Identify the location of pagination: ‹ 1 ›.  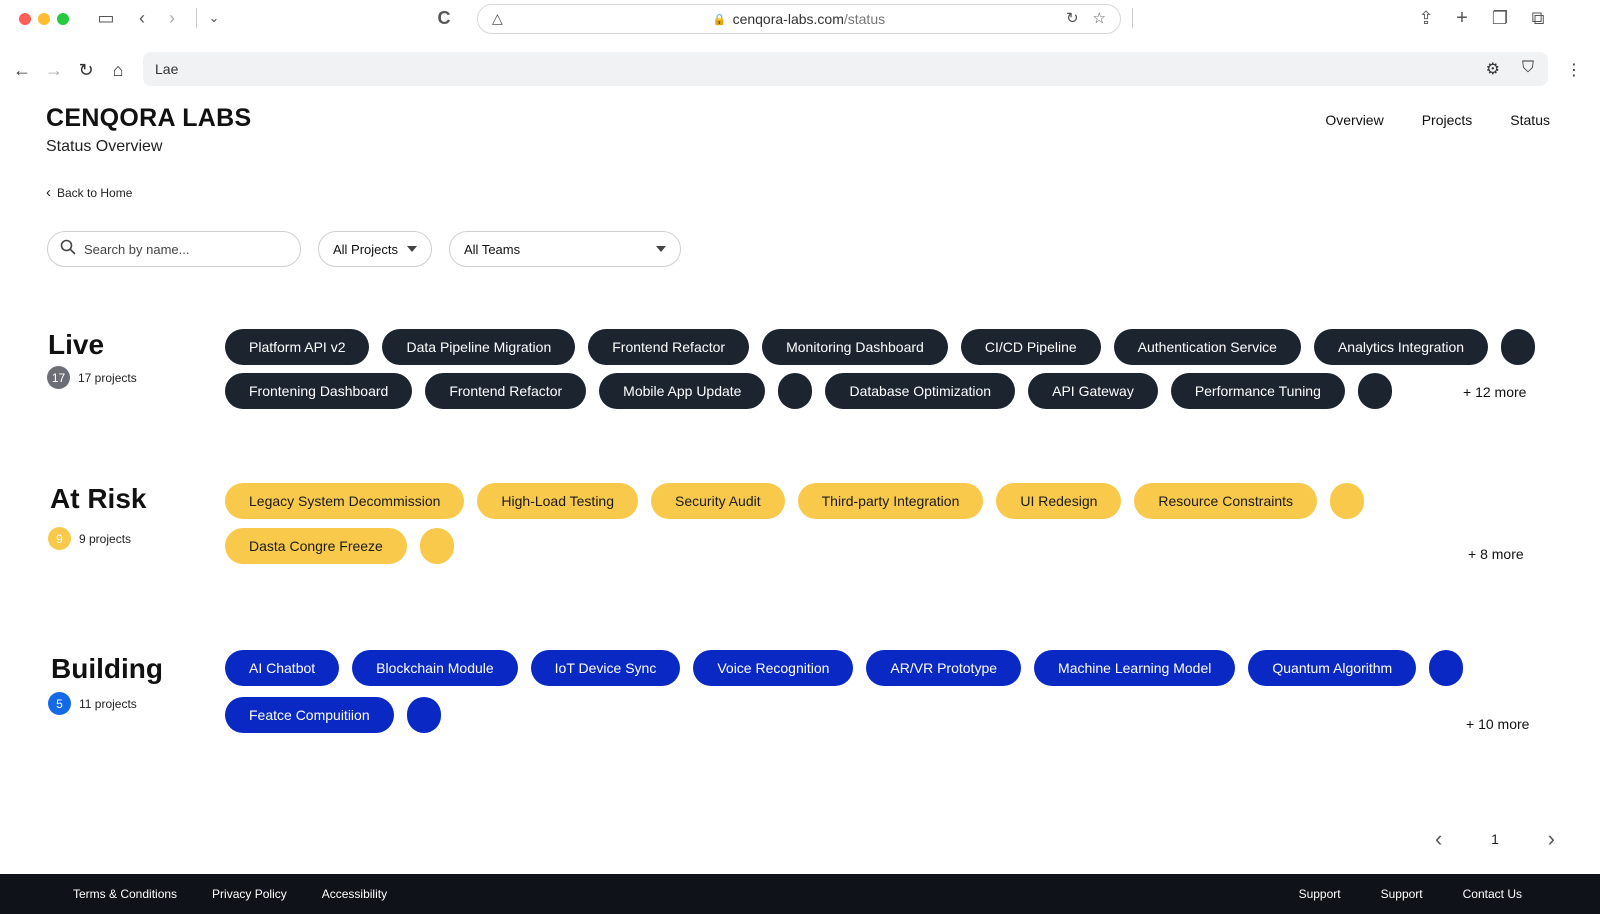
(1495, 839).